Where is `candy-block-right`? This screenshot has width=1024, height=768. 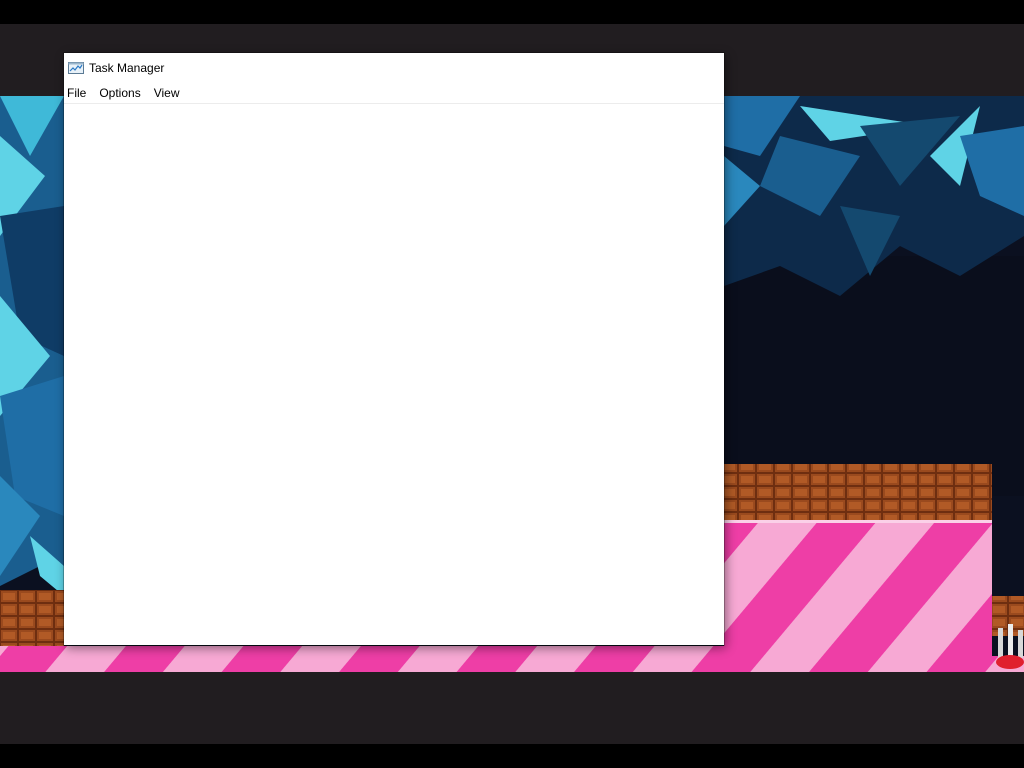
candy-block-right is located at coordinates (858, 596).